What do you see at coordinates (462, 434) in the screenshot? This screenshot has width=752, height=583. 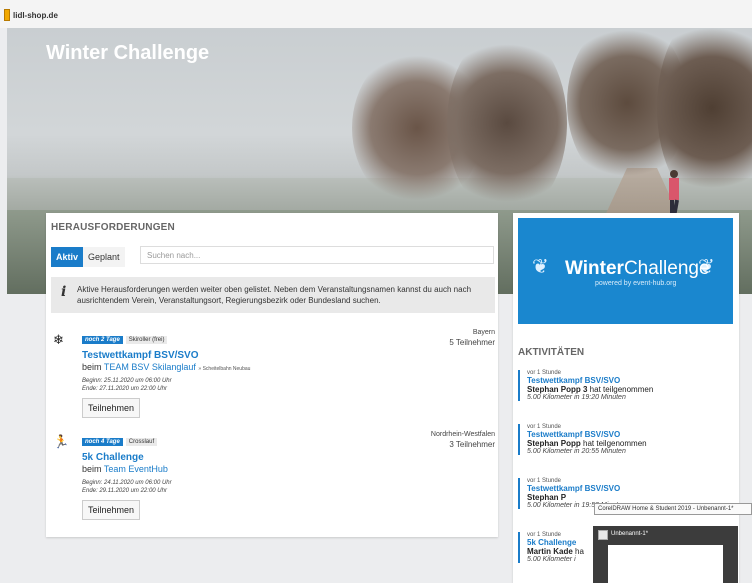 I see `region-text: Nordrhein-Westfalen` at bounding box center [462, 434].